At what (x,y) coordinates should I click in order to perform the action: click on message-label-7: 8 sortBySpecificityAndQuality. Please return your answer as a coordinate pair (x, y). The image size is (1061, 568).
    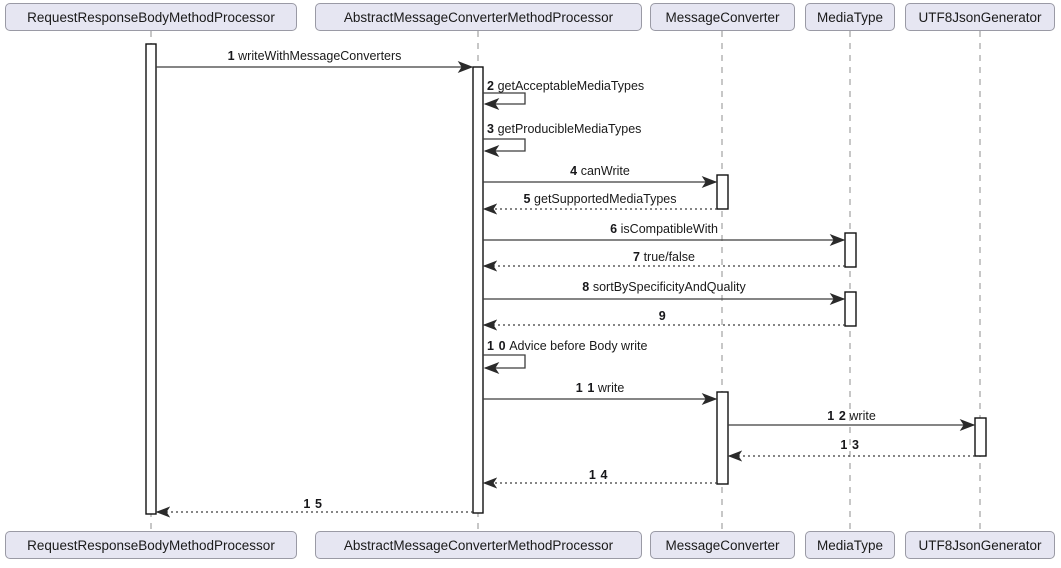
    Looking at the image, I should click on (663, 287).